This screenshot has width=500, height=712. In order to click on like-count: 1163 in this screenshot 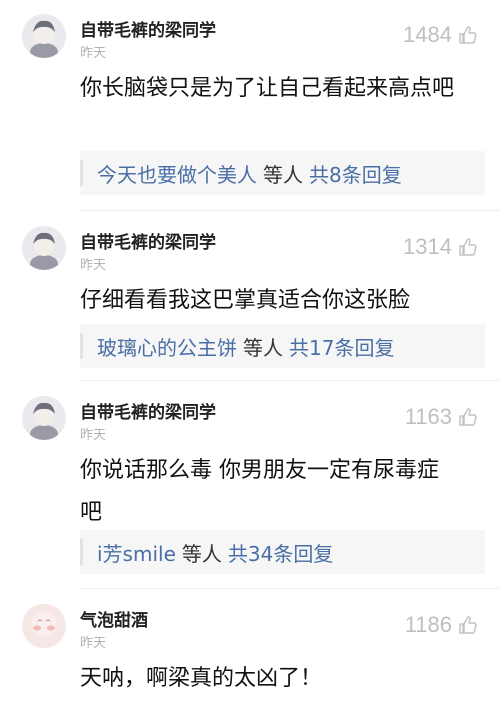, I will do `click(428, 416)`.